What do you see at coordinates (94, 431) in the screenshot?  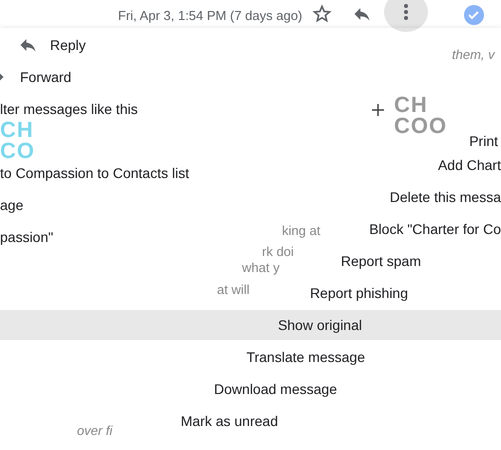 I see `email-text: over fi` at bounding box center [94, 431].